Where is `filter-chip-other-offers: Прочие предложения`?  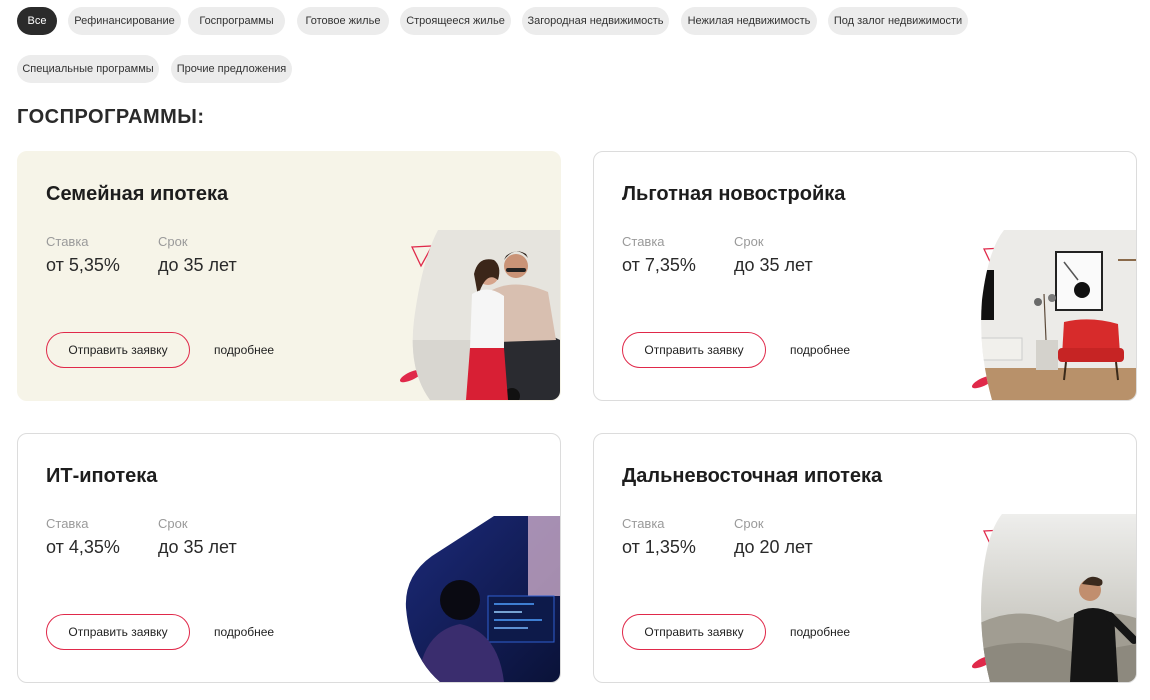 filter-chip-other-offers: Прочие предложения is located at coordinates (231, 69).